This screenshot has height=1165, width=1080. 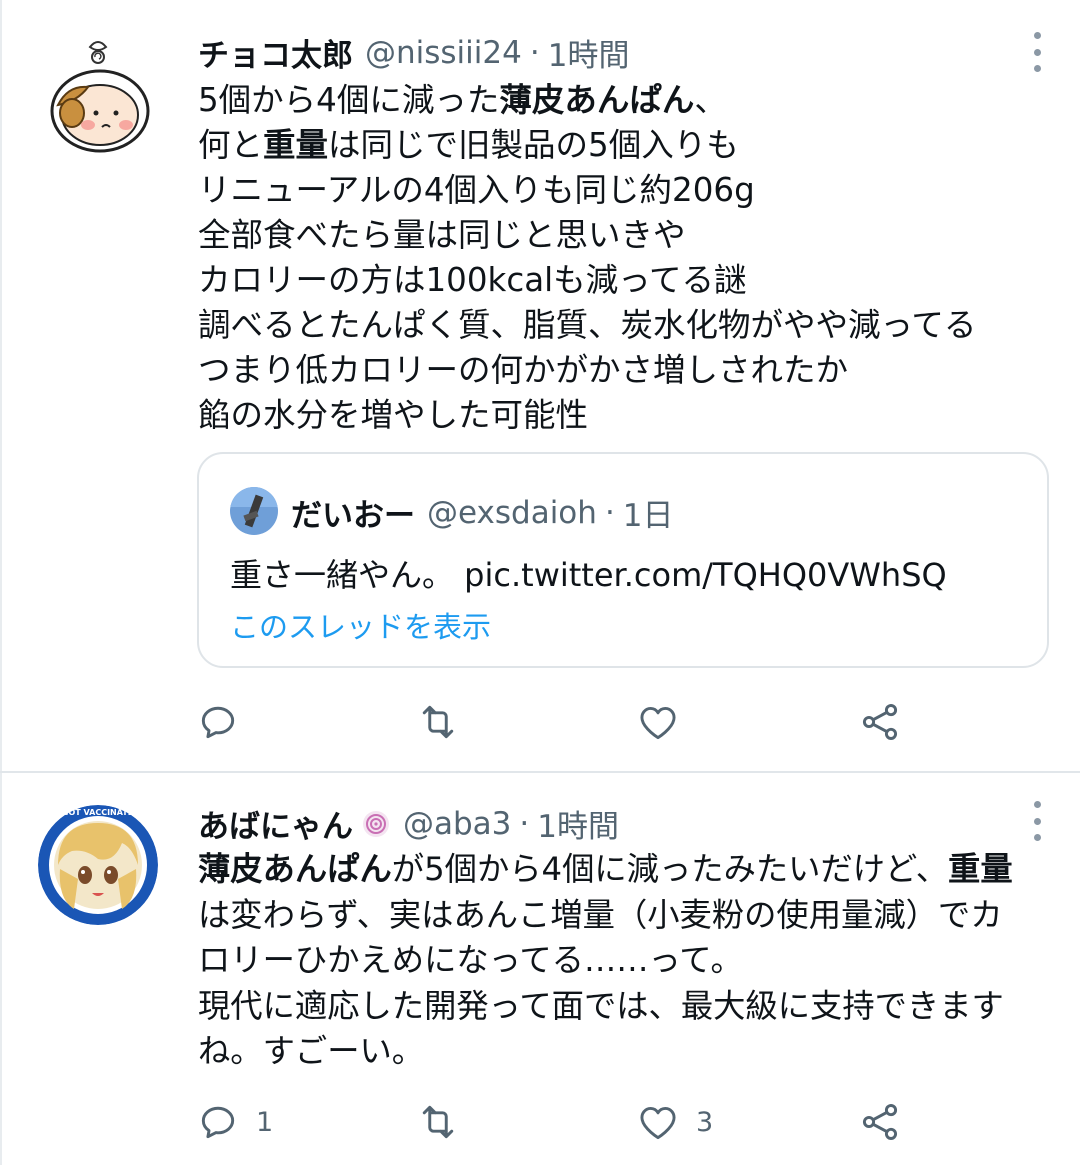 What do you see at coordinates (600, 914) in the screenshot?
I see `text-segment: は変わらず、実はあんこ増量（小麦粉の使用量減）でカ` at bounding box center [600, 914].